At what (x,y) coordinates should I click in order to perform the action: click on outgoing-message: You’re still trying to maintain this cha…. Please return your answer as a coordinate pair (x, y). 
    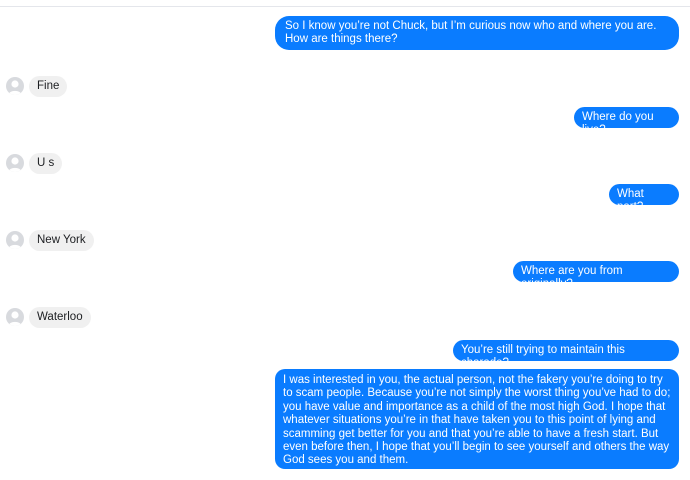
    Looking at the image, I should click on (566, 354).